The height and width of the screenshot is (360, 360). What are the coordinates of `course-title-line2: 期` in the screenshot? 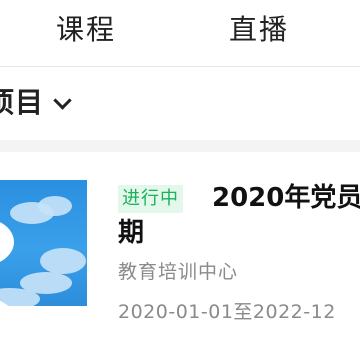 It's located at (131, 233).